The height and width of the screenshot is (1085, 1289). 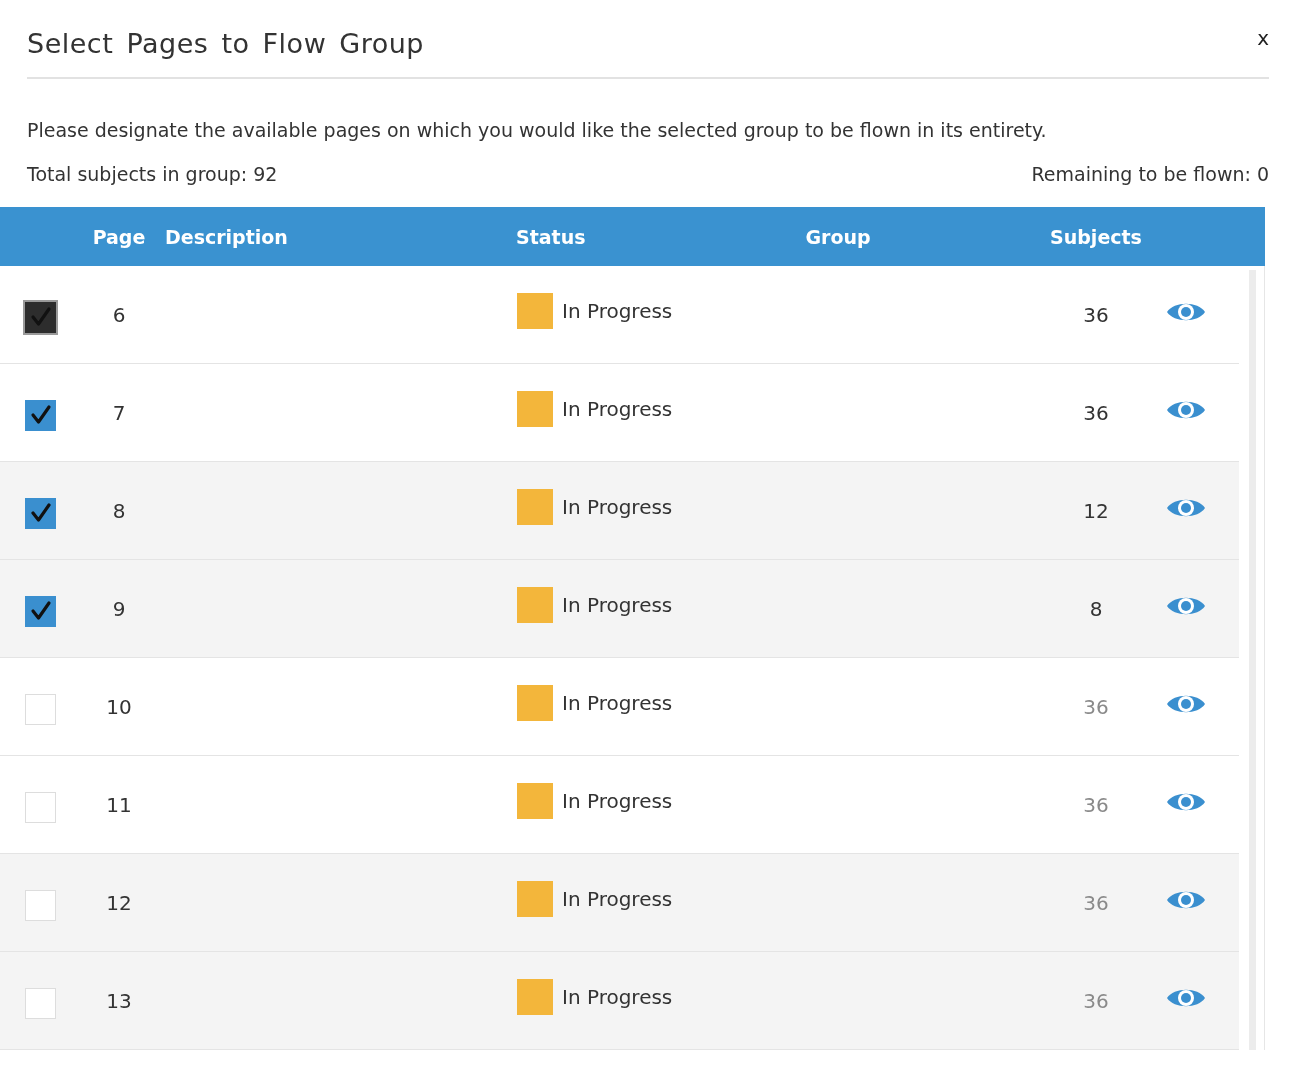 What do you see at coordinates (225, 43) in the screenshot?
I see `dialog-title: Select Pages to Flow Group` at bounding box center [225, 43].